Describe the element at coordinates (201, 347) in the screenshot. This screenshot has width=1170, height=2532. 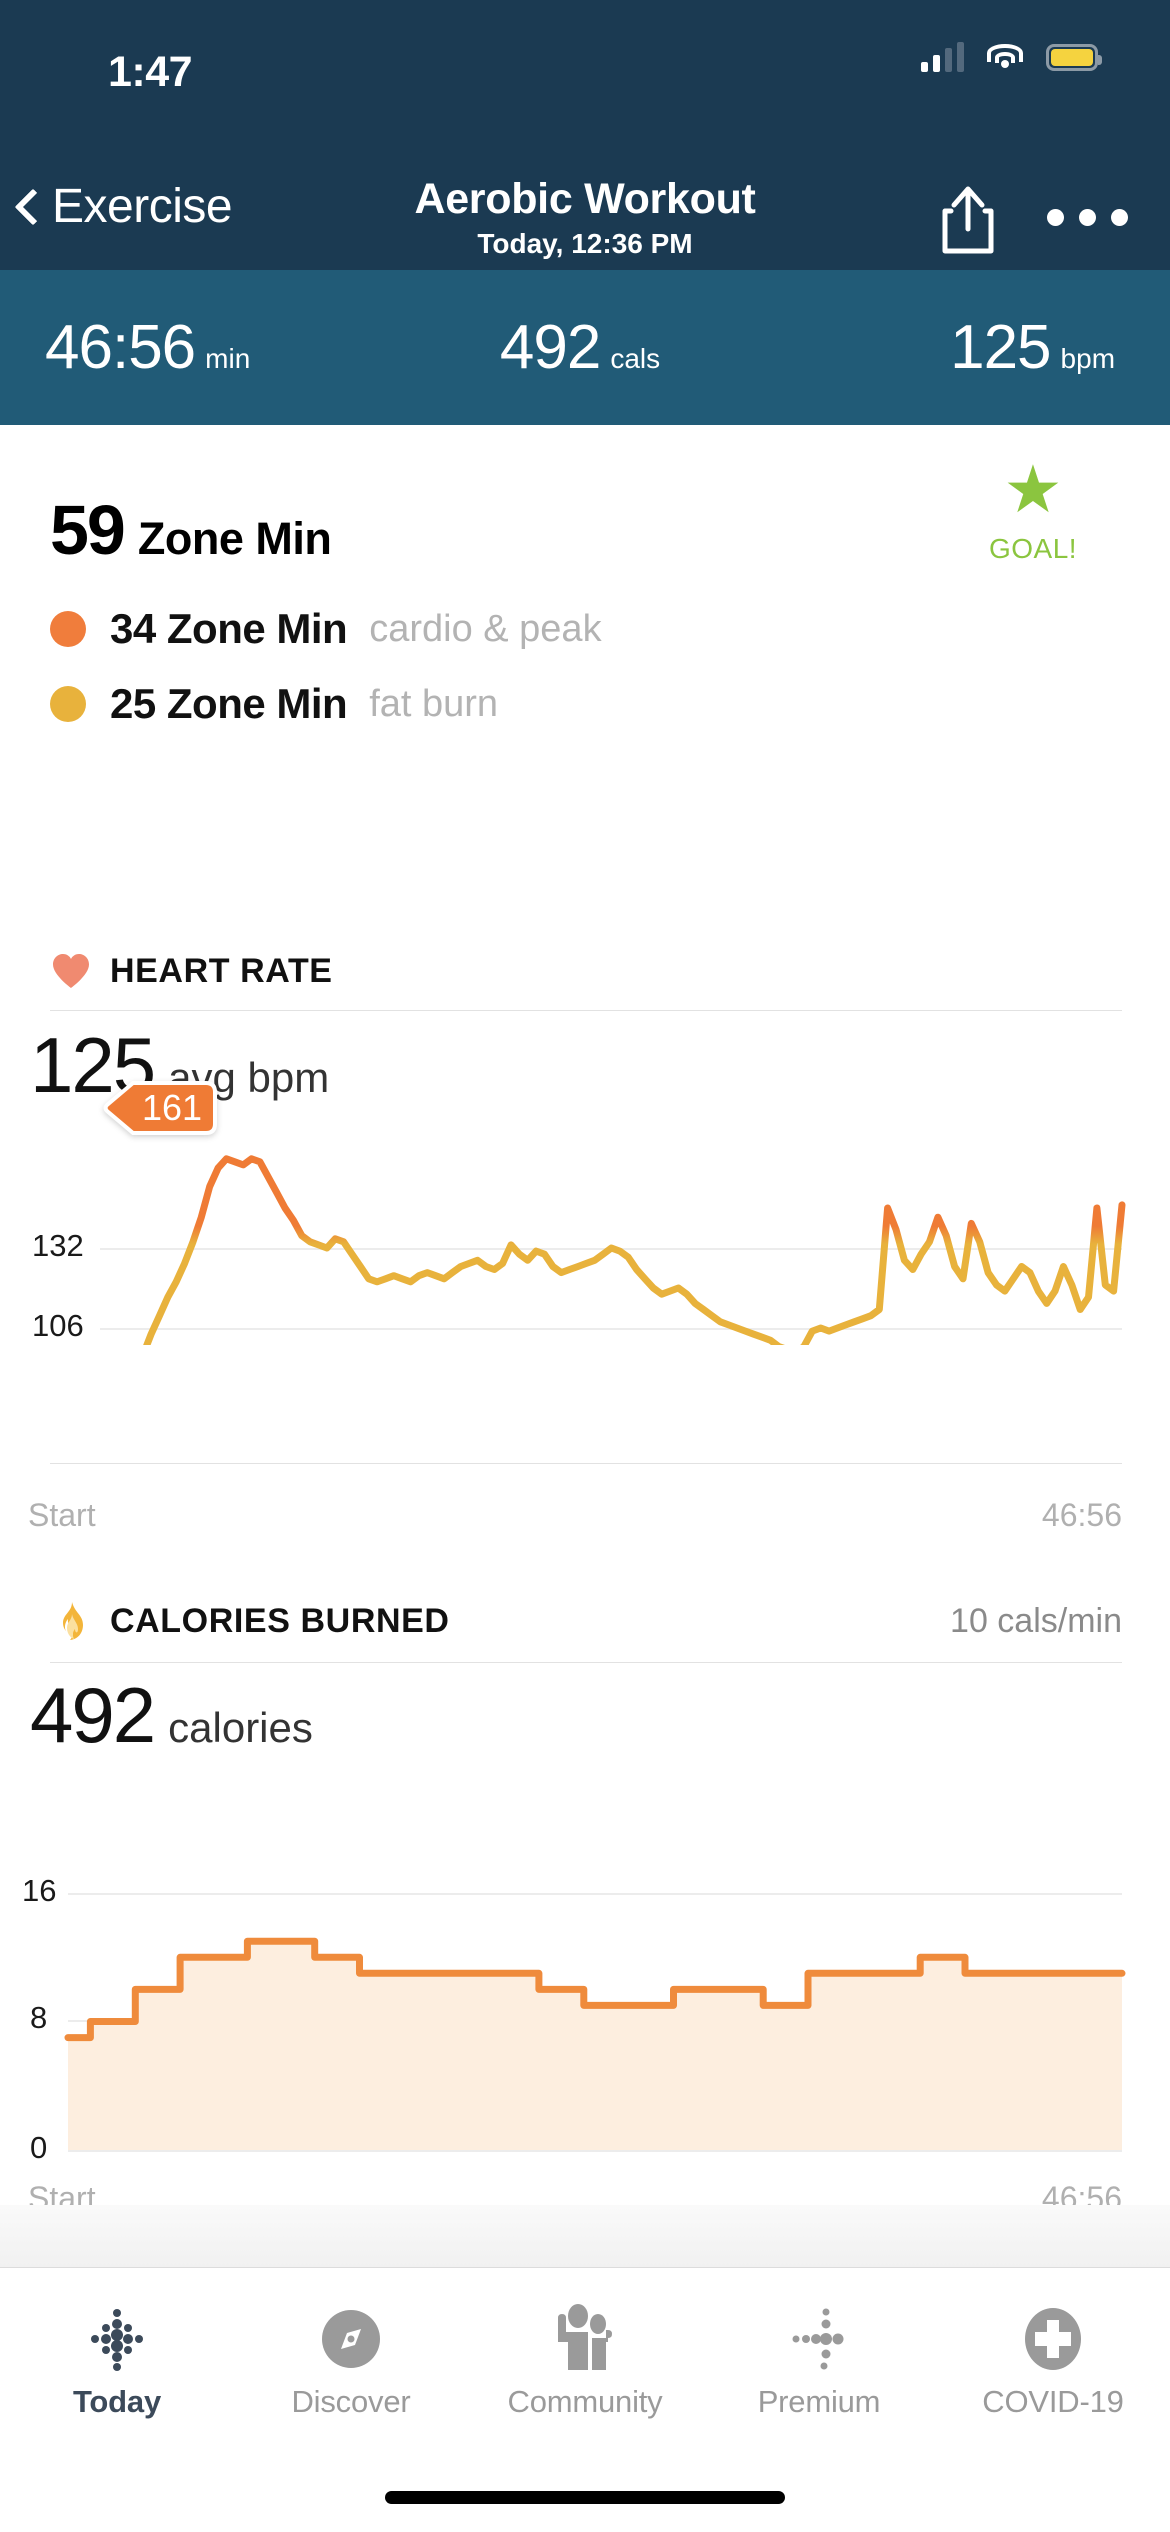
I see `stat-duration: 46:56 min` at that location.